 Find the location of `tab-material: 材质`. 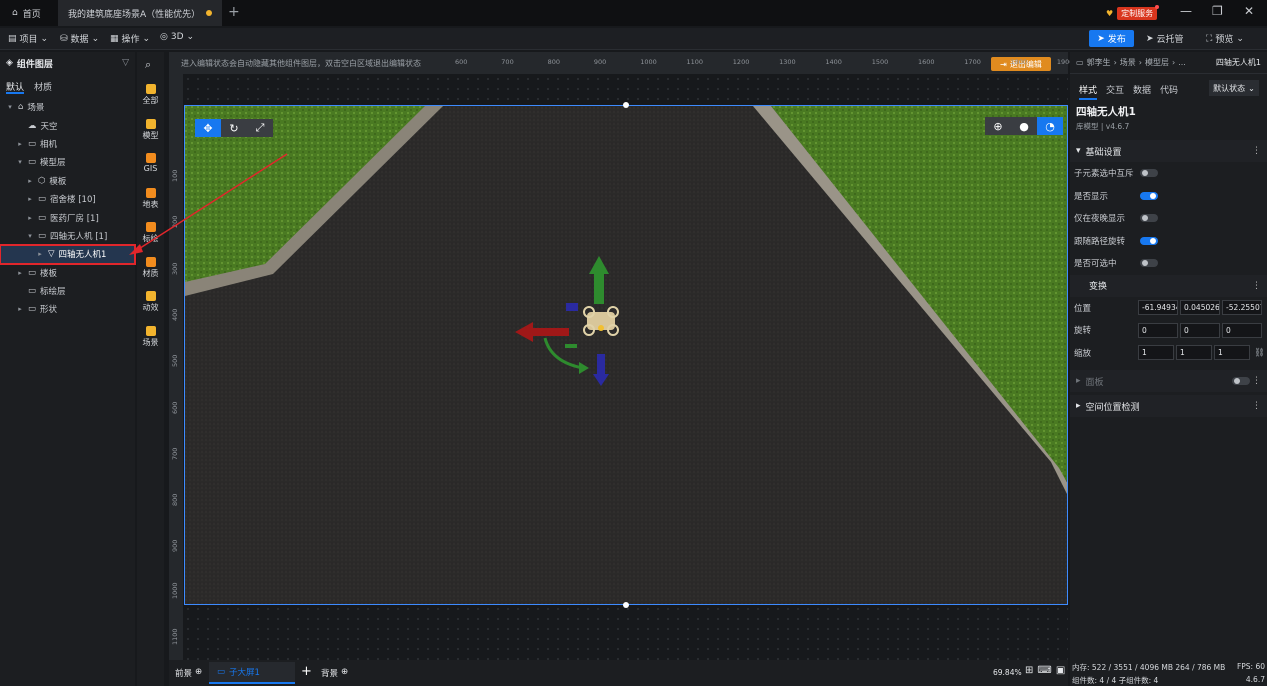

tab-material: 材质 is located at coordinates (43, 87).